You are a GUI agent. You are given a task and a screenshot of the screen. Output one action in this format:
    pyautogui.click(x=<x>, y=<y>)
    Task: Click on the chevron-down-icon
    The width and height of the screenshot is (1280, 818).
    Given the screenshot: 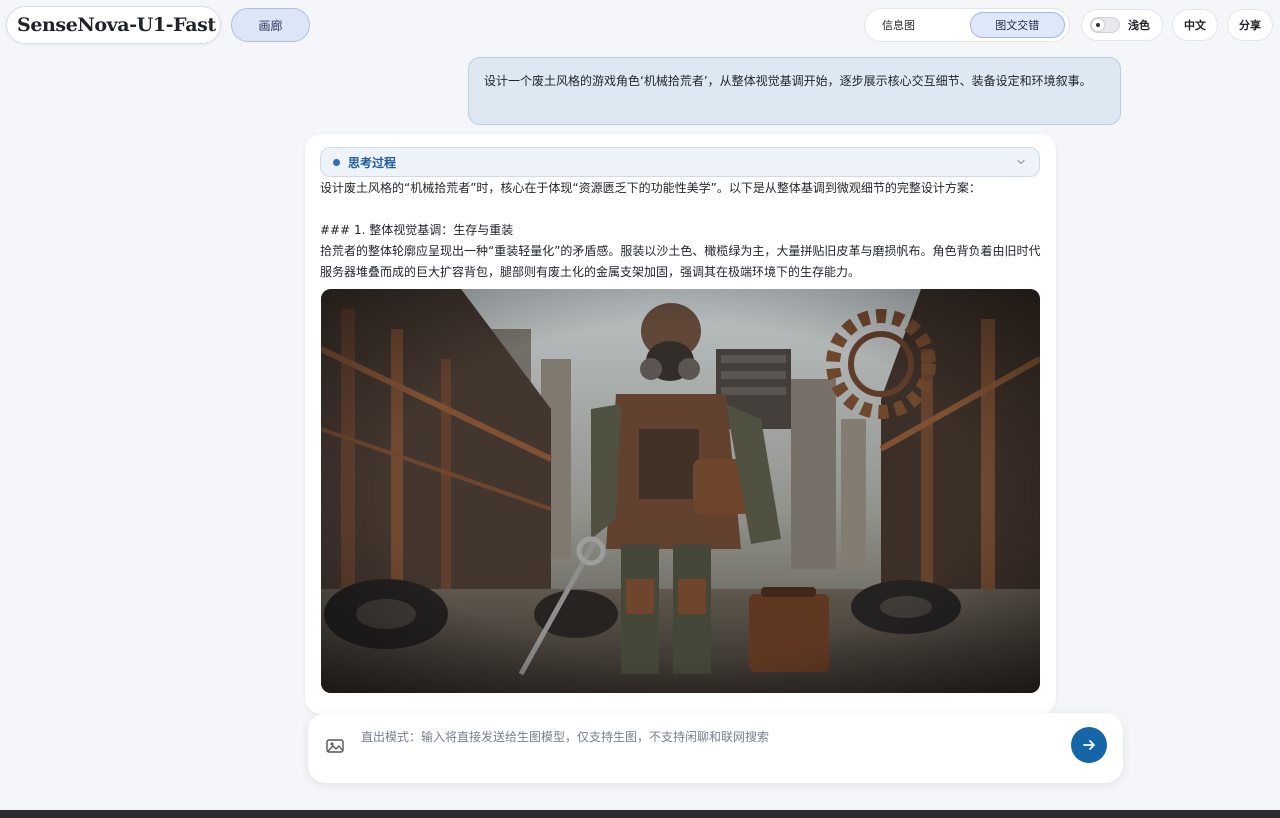 What is the action you would take?
    pyautogui.click(x=1021, y=162)
    